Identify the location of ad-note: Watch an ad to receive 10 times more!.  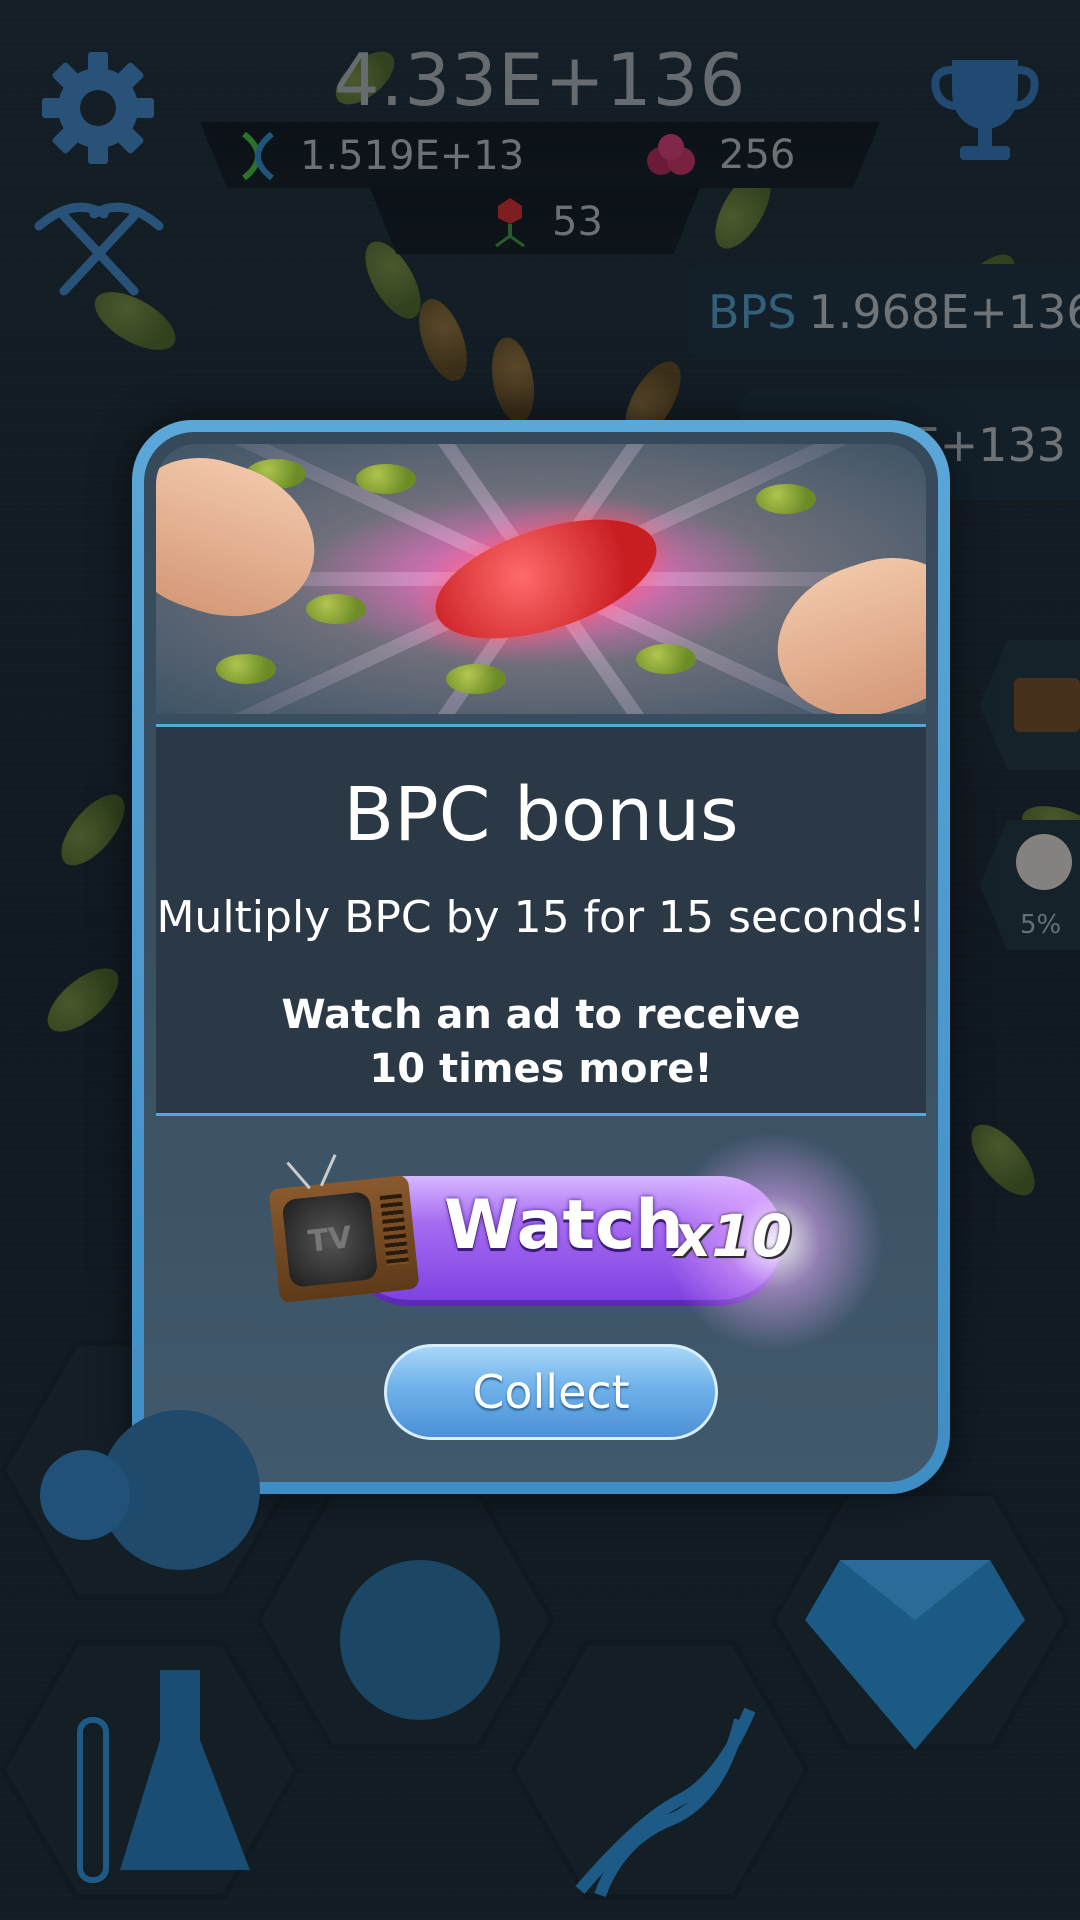
(541, 1042).